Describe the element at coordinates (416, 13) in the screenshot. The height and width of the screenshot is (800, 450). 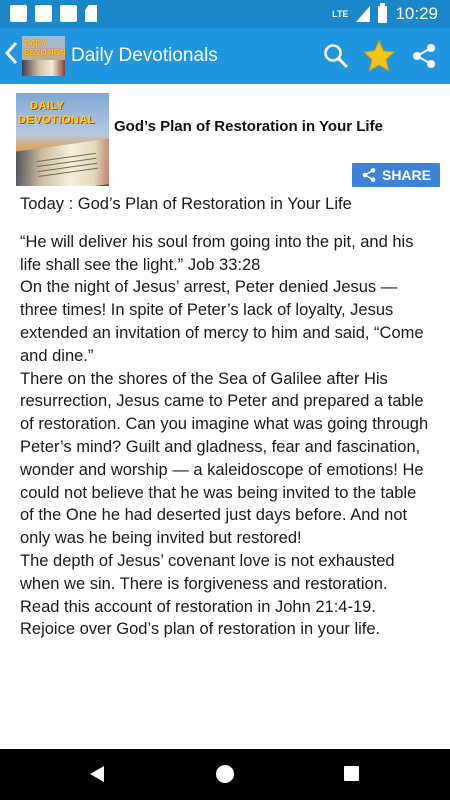
I see `clock: 10:29` at that location.